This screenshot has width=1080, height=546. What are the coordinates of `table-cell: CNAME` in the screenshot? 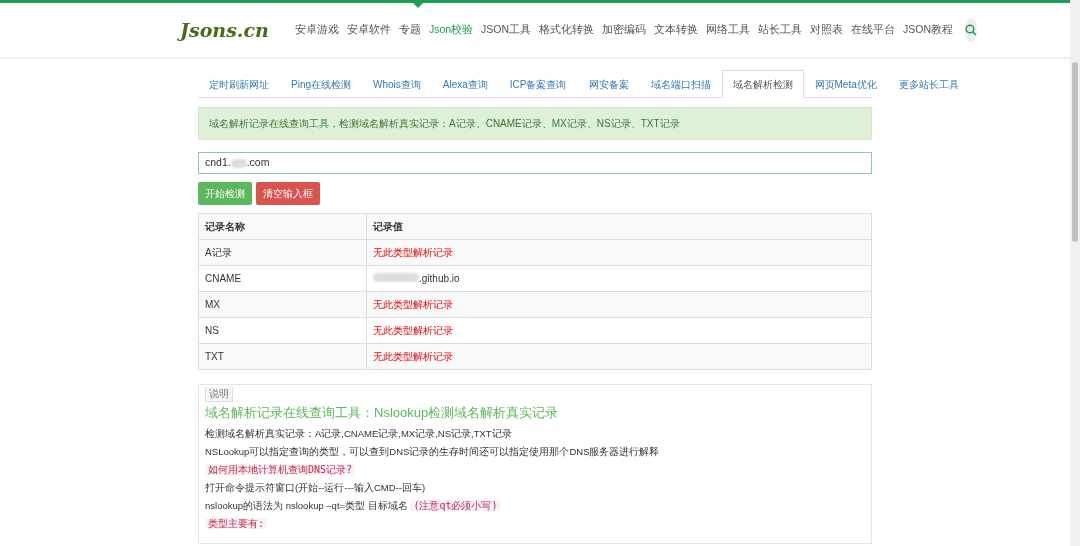 It's located at (282, 278).